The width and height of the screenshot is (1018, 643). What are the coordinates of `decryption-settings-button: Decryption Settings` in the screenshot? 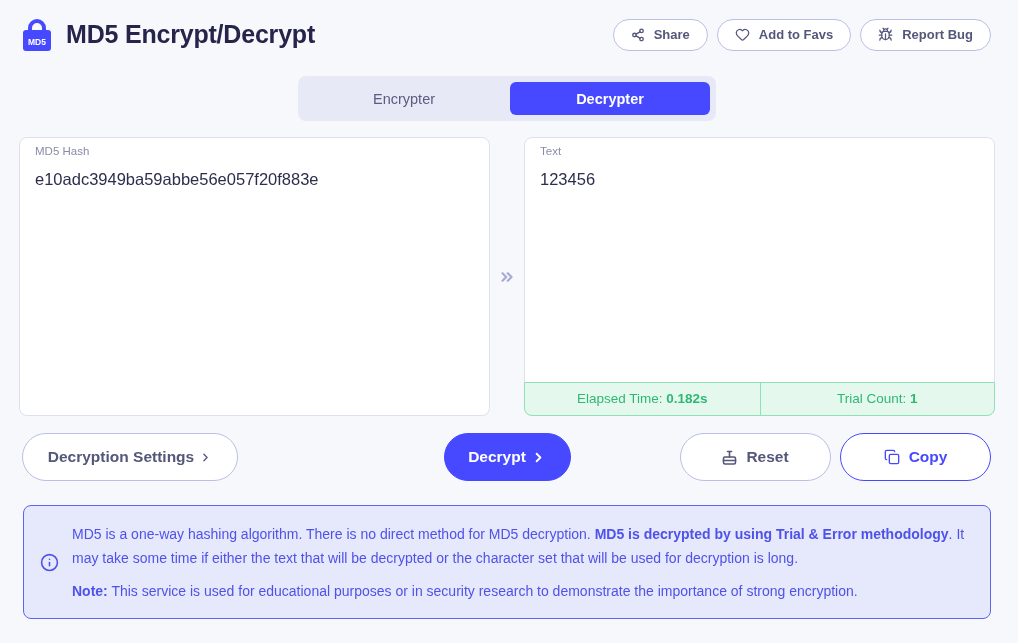 It's located at (130, 457).